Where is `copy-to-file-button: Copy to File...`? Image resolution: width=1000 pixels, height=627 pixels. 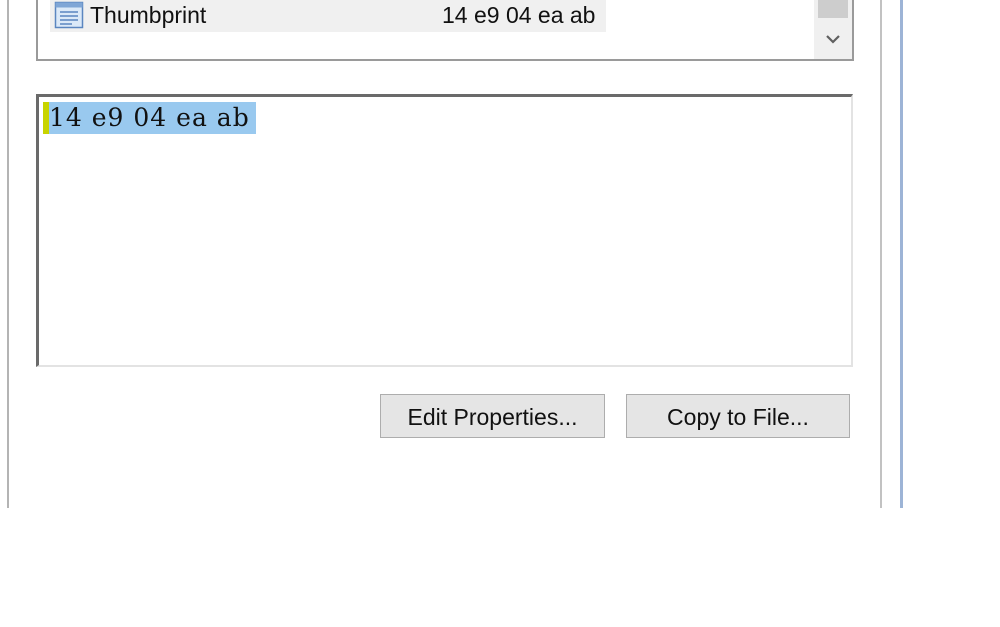
copy-to-file-button: Copy to File... is located at coordinates (738, 416).